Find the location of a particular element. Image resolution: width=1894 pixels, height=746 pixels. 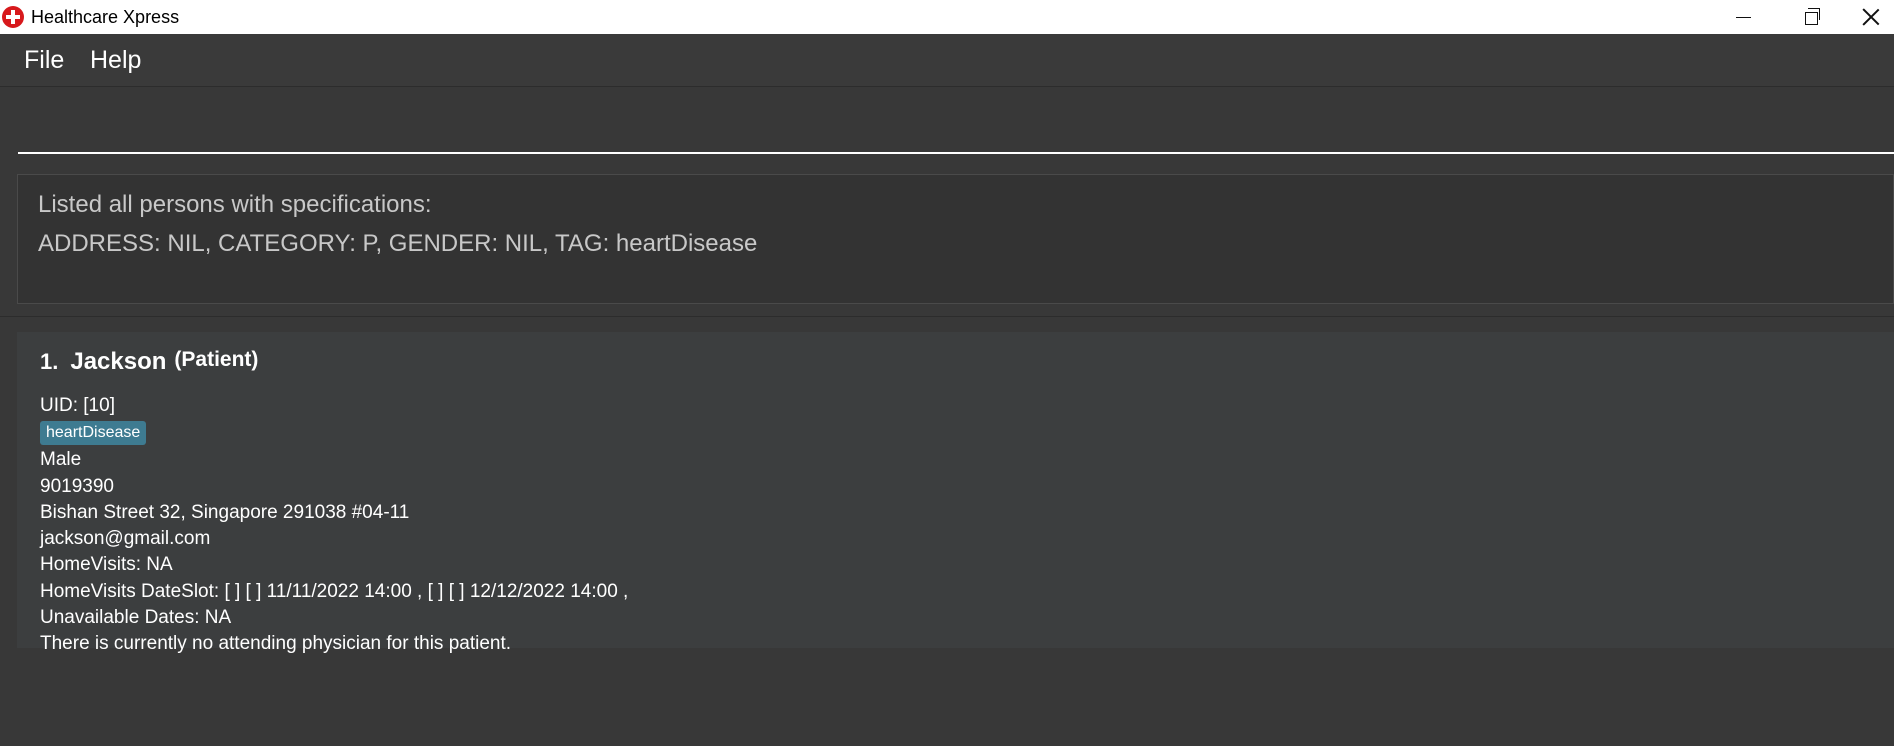

tag-badge: heartDisease is located at coordinates (93, 433).